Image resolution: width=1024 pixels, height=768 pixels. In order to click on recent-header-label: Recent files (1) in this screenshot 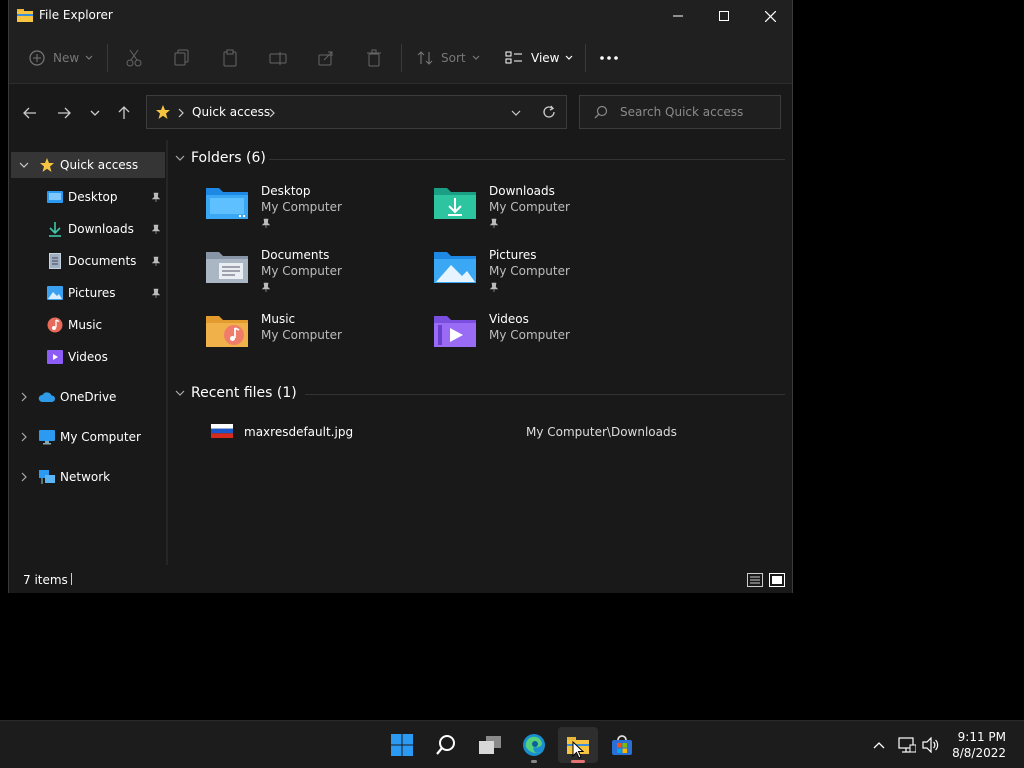, I will do `click(244, 393)`.